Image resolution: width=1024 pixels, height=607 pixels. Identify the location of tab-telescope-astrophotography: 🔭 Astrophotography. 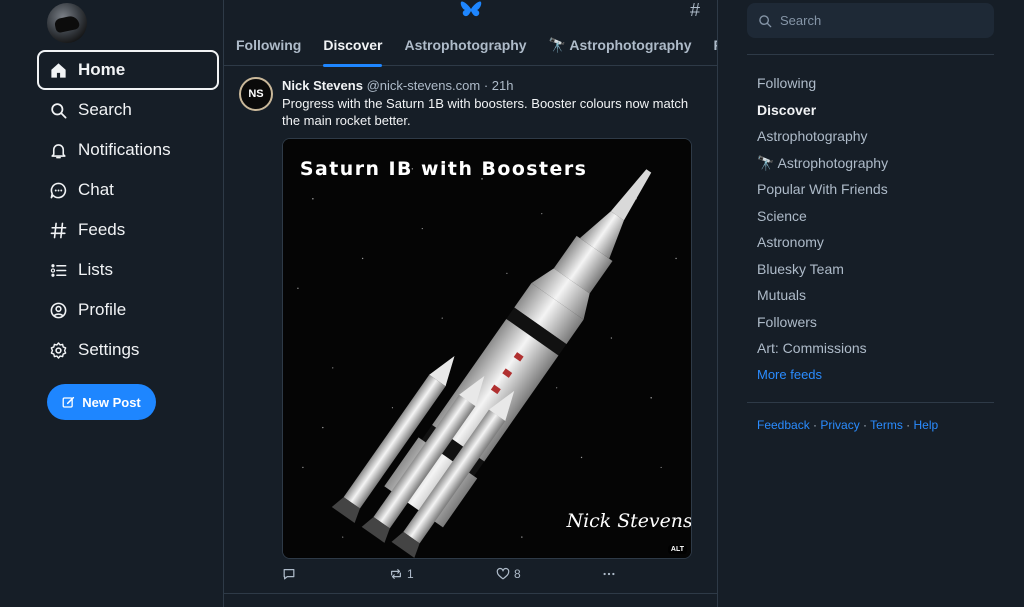
(620, 48).